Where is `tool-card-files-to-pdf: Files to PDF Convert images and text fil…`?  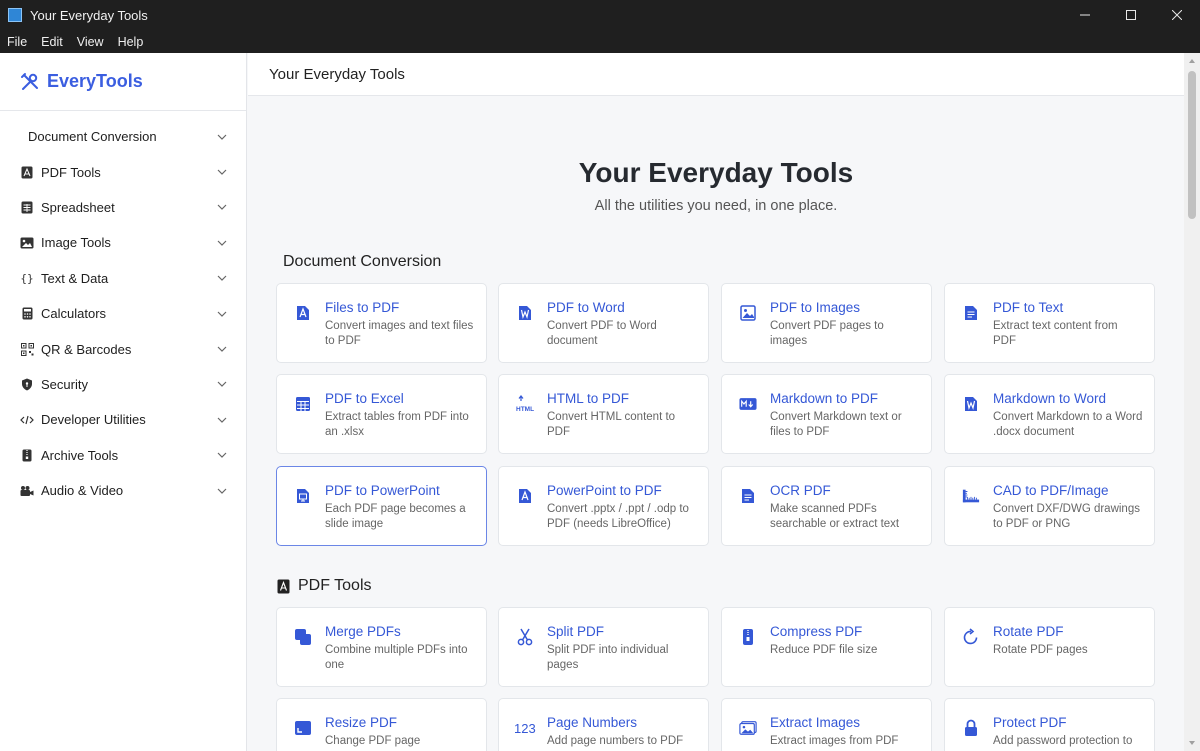 tool-card-files-to-pdf: Files to PDF Convert images and text fil… is located at coordinates (381, 323).